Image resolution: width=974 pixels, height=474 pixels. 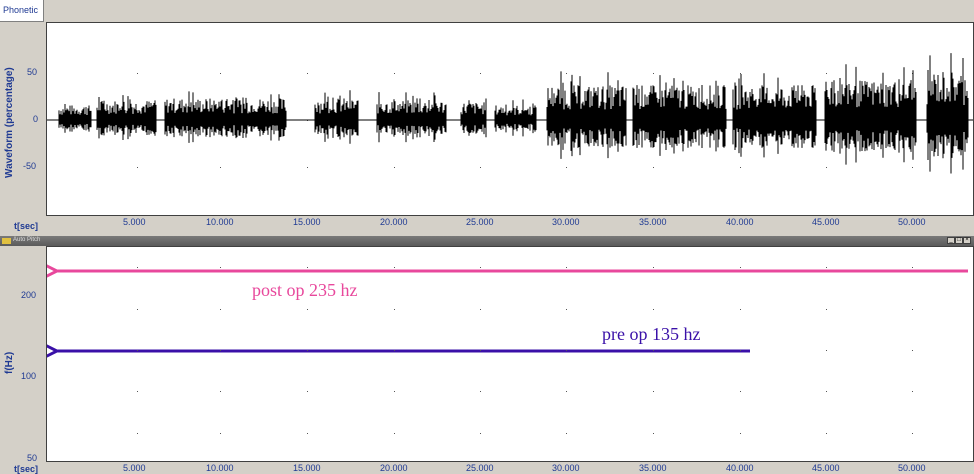 What do you see at coordinates (36, 119) in the screenshot?
I see `waveform-y-tick-0: 0` at bounding box center [36, 119].